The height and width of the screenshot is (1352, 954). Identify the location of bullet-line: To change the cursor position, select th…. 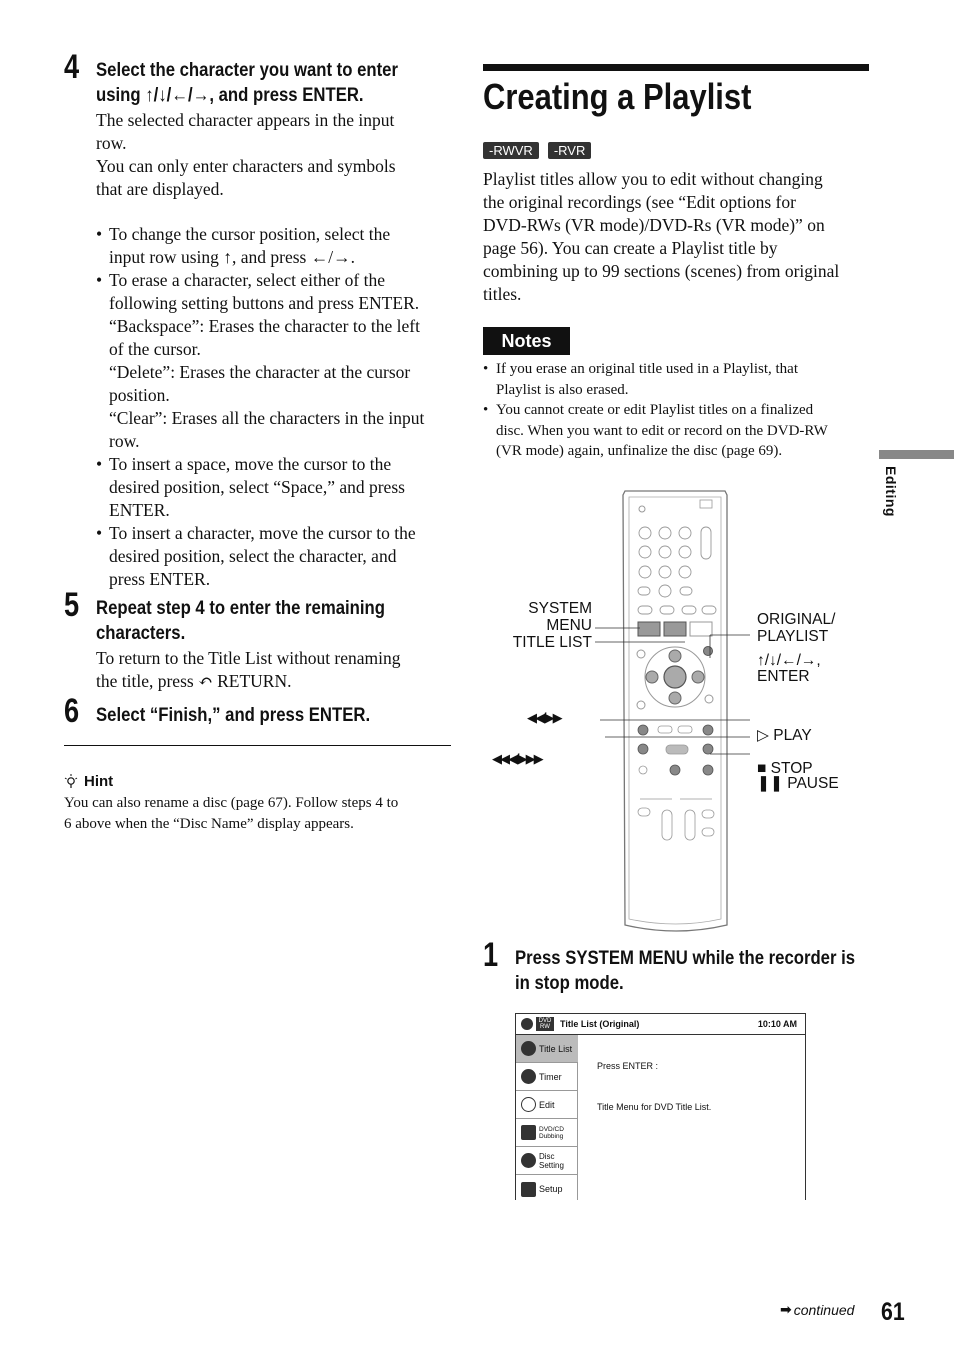
(250, 234).